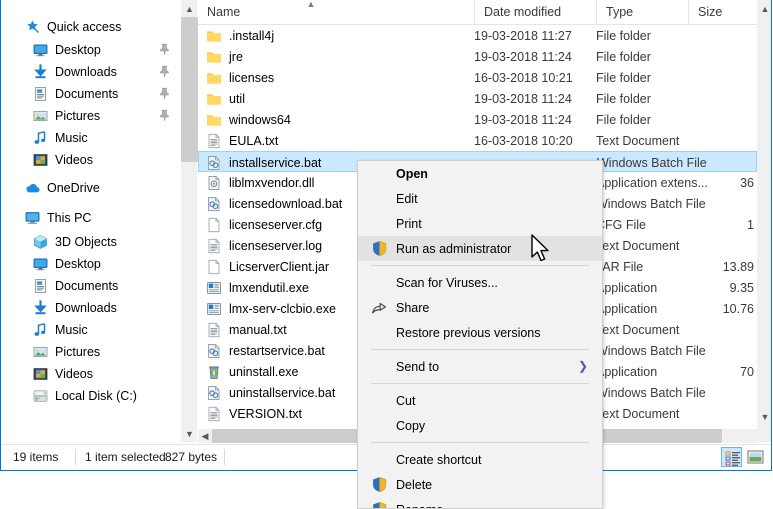 The image size is (773, 509). Describe the element at coordinates (240, 77) in the screenshot. I see `file-name-cell: licenses` at that location.